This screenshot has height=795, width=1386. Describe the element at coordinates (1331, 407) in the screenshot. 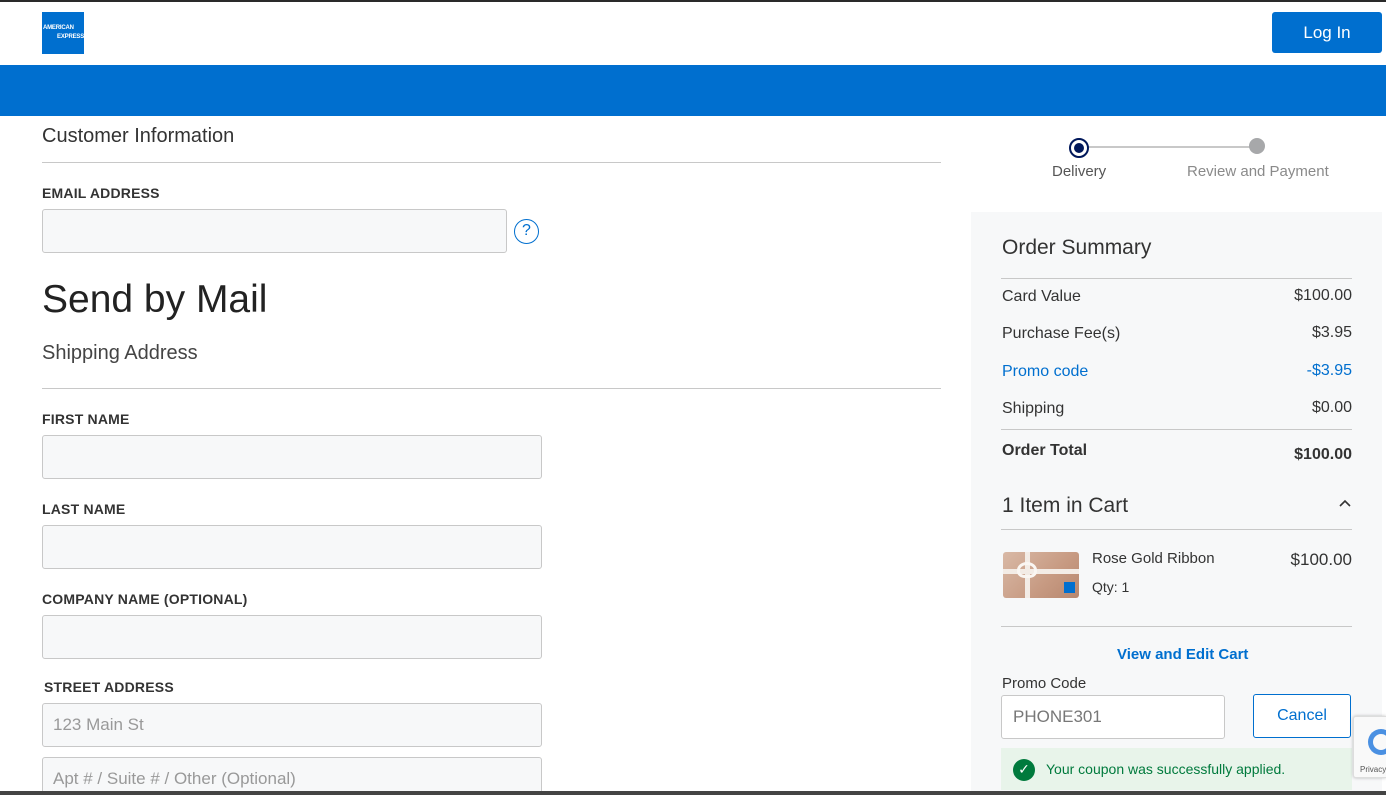

I see `shipping-amount: $0.00` at that location.